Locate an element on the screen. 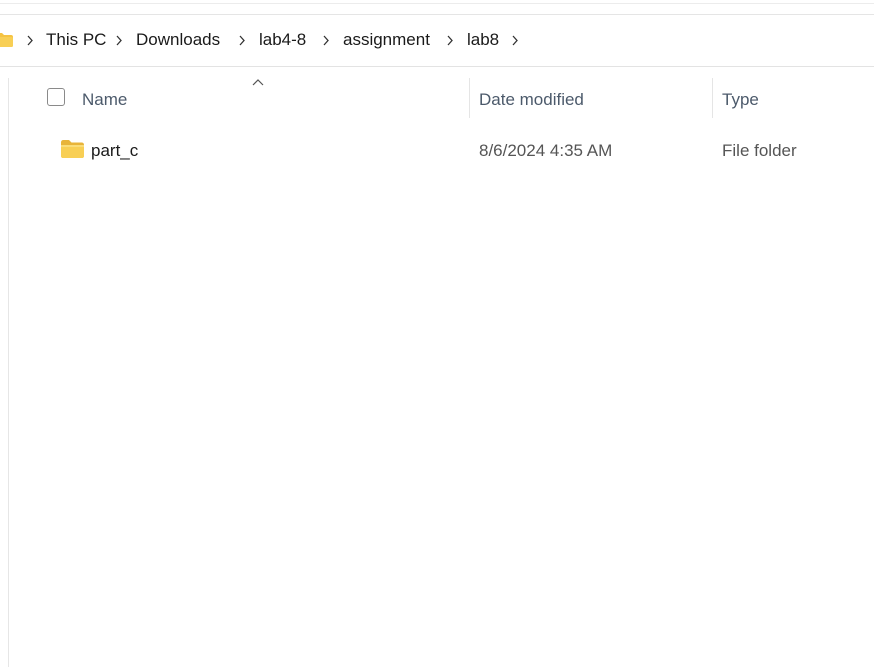 The image size is (874, 667). address-bar: This PC Downloads lab4-8 assignment lab8 is located at coordinates (437, 41).